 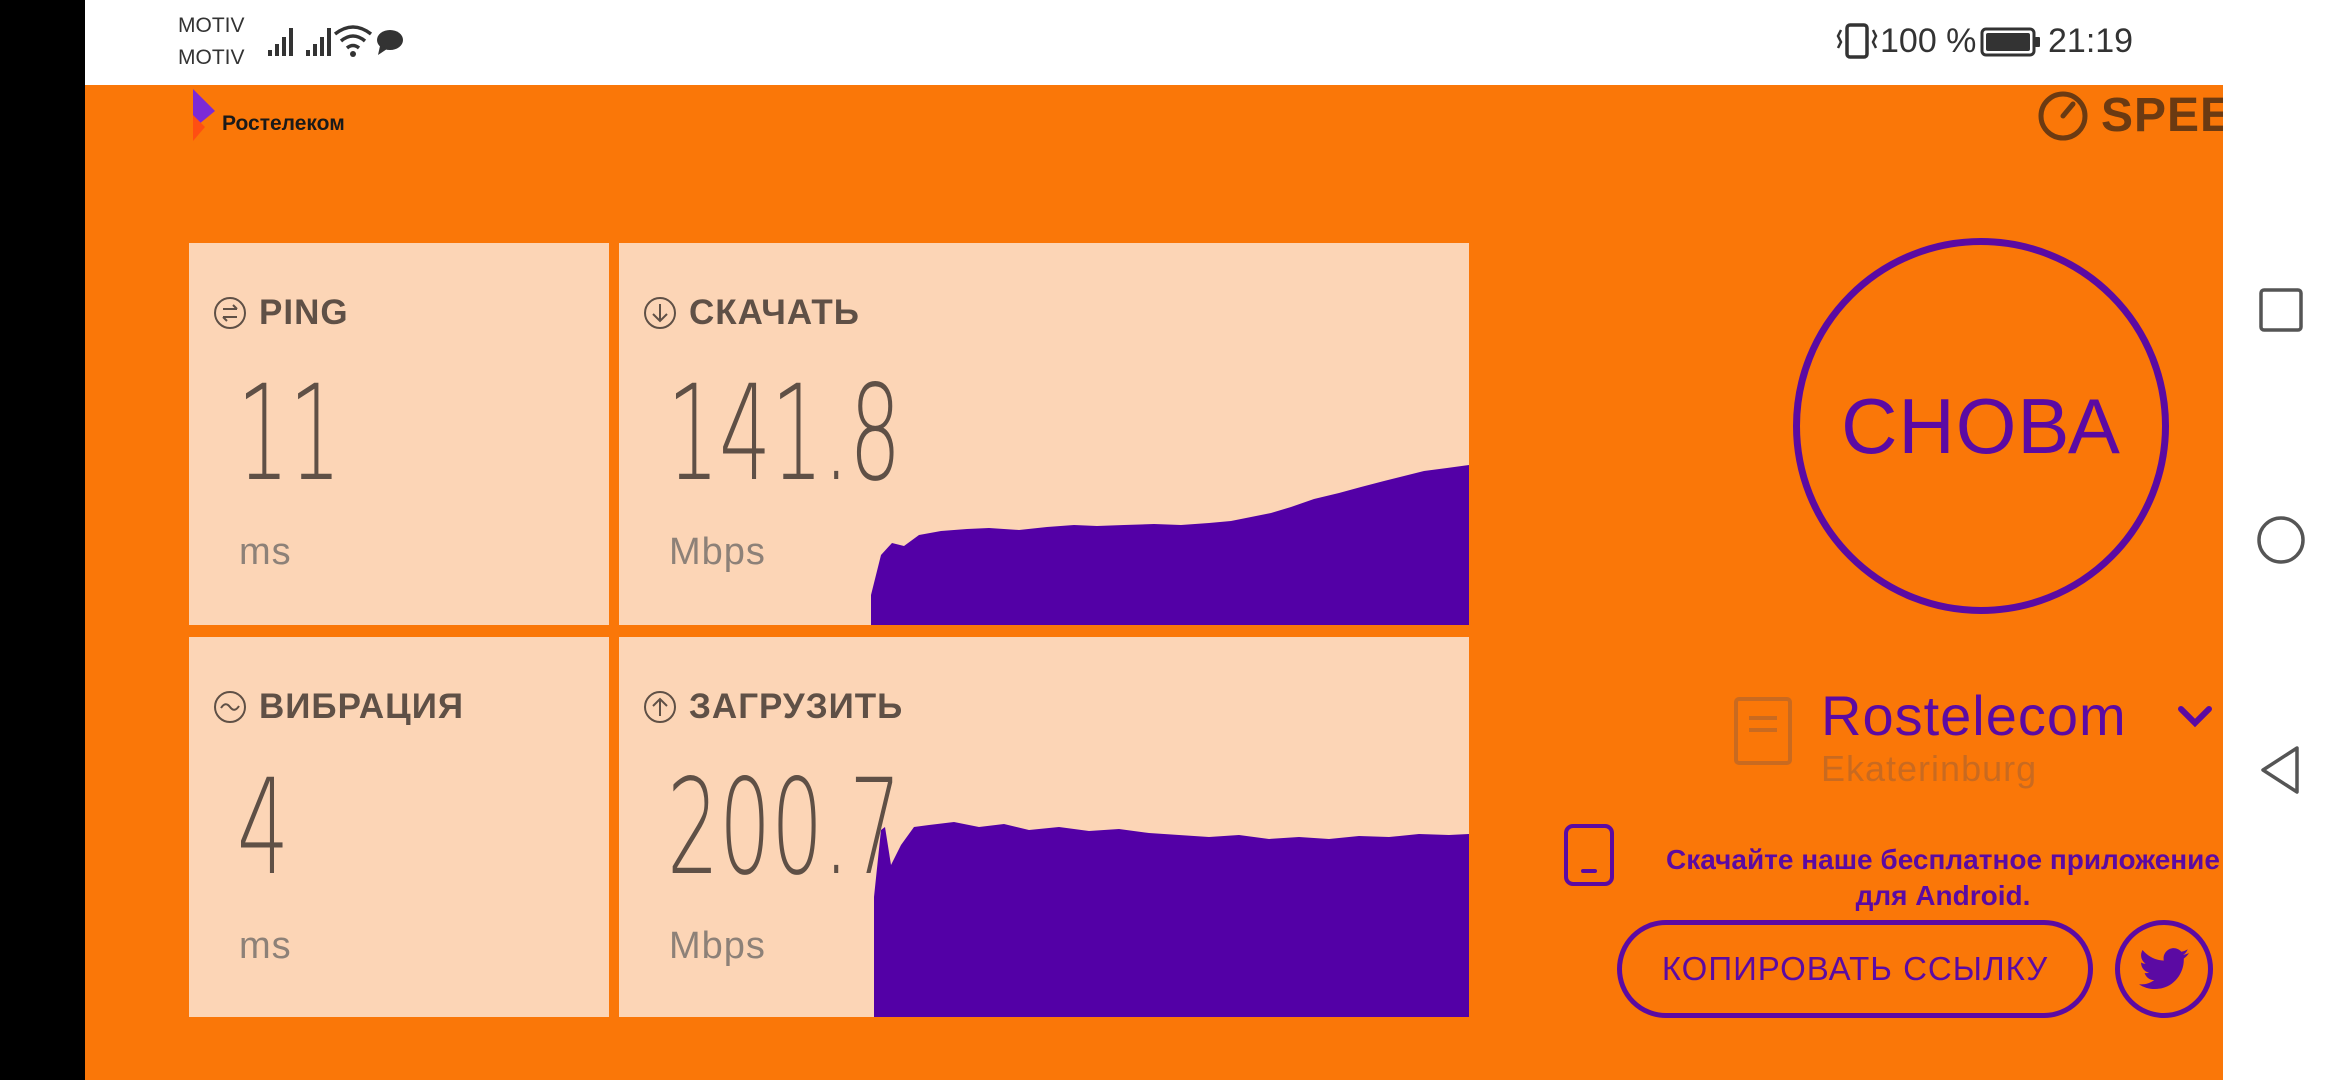 What do you see at coordinates (2162, 115) in the screenshot?
I see `speedtest-logo-text: SPEE` at bounding box center [2162, 115].